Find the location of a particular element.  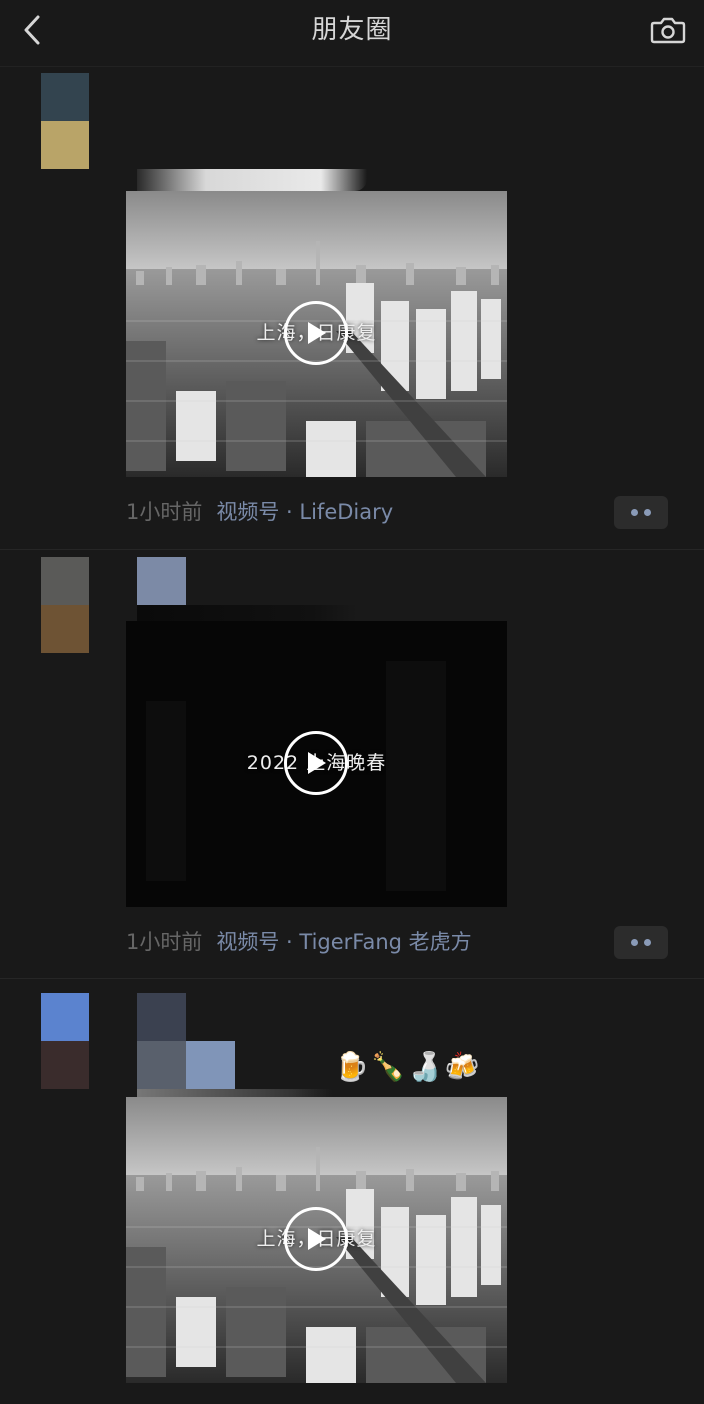

nav-bar: 朋友圈 is located at coordinates (352, 33).